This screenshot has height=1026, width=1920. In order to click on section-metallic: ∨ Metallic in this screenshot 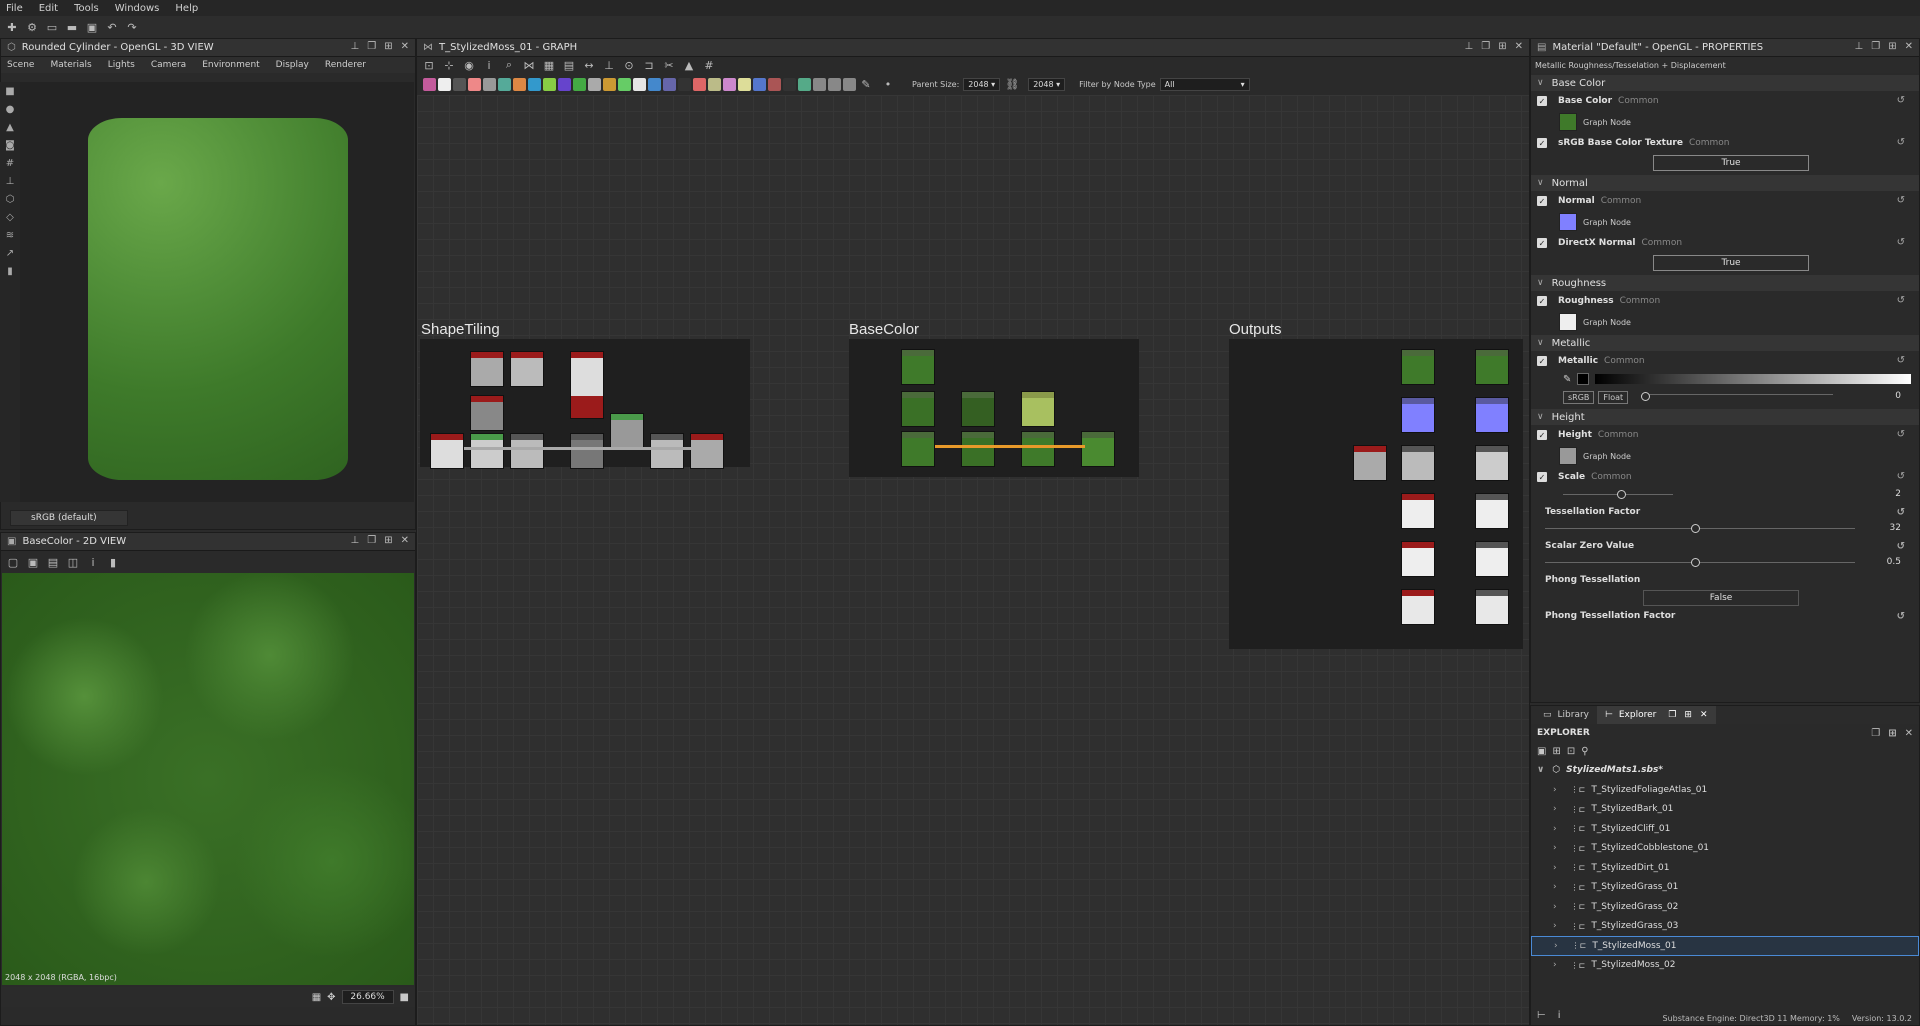, I will do `click(1725, 343)`.